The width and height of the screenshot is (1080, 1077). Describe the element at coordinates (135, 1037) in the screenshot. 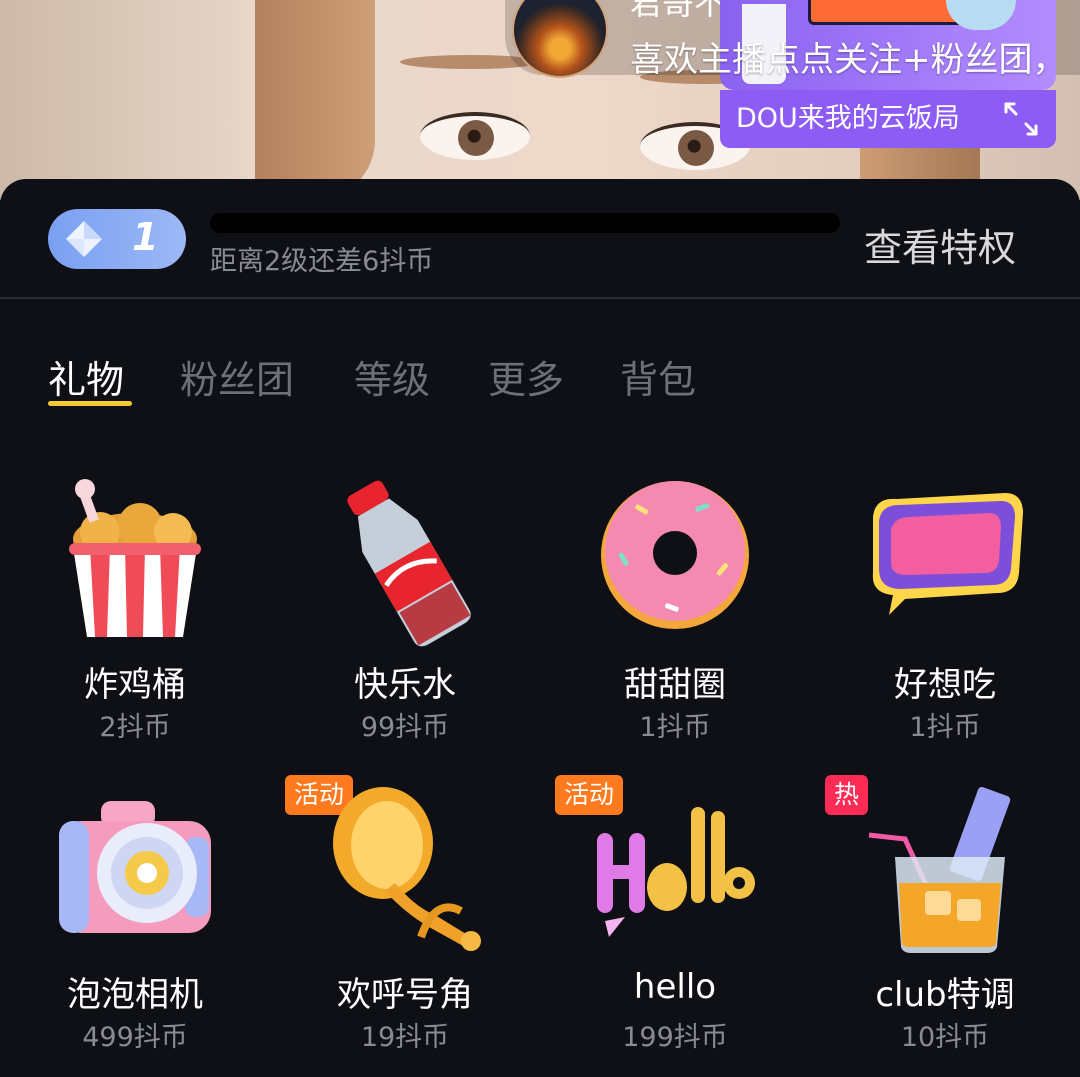

I see `gift-price: 499抖币` at that location.